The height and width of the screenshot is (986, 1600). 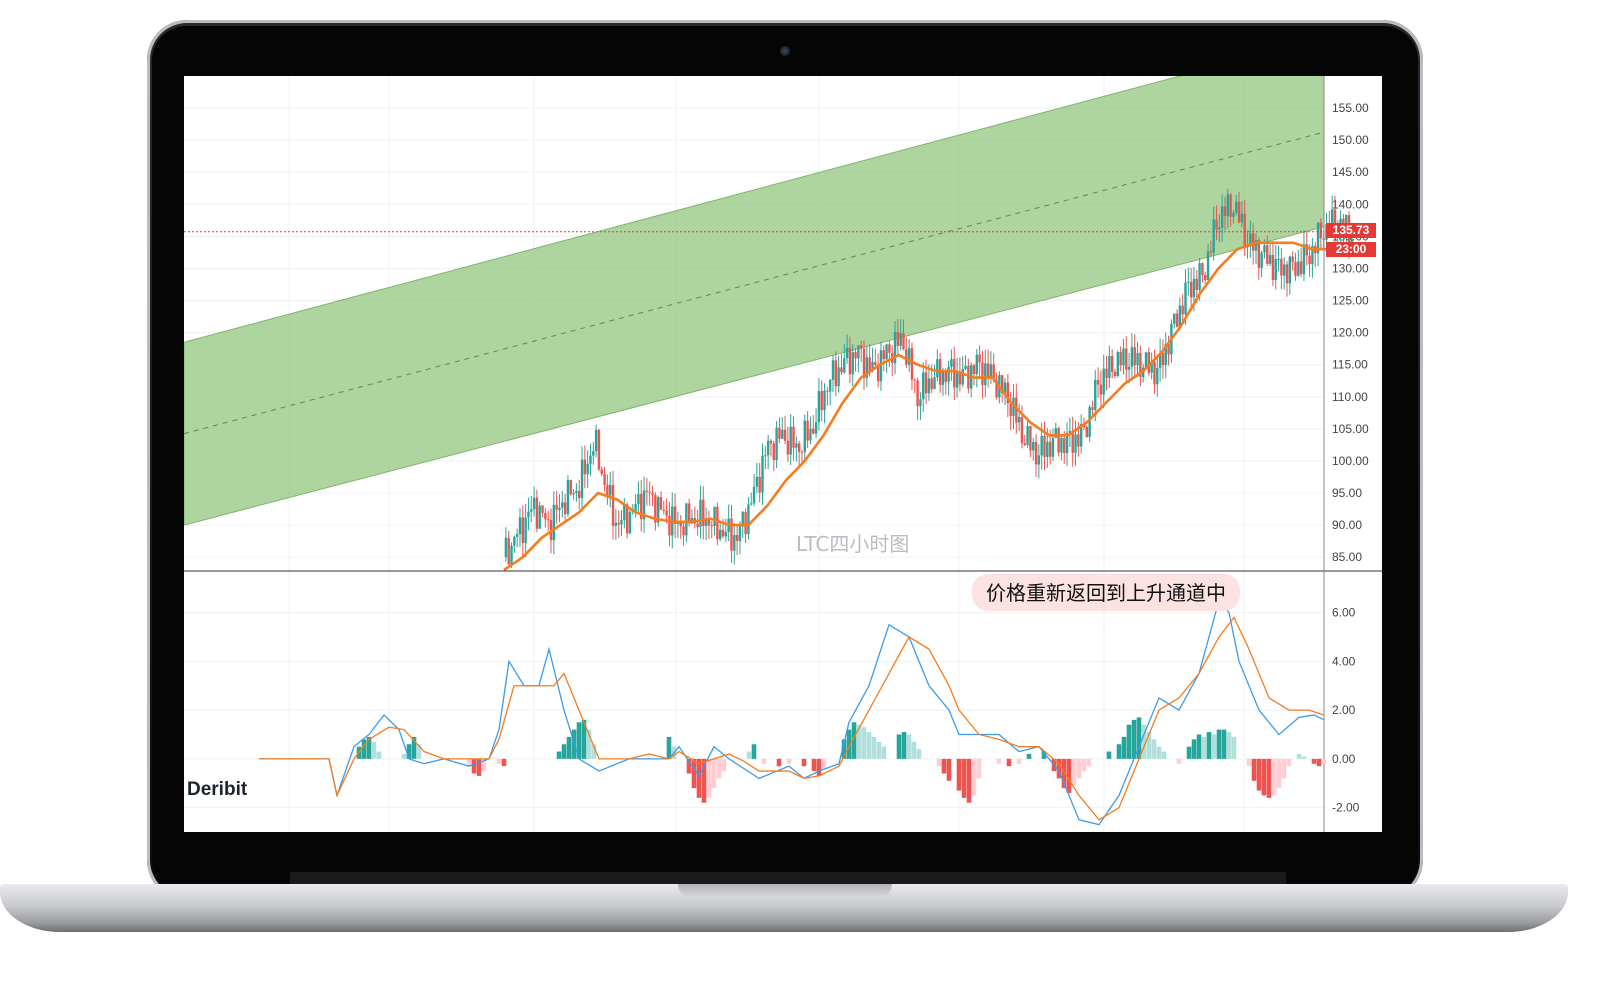 I want to click on last-price-tag: 135.73, so click(x=1351, y=230).